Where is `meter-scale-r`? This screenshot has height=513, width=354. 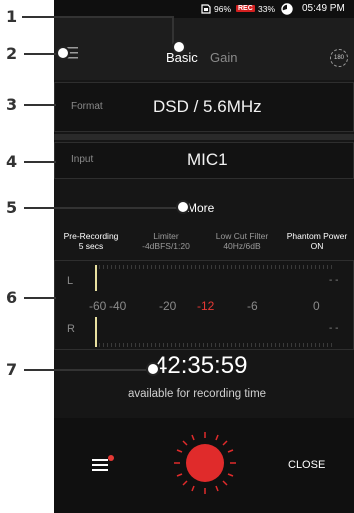 meter-scale-r is located at coordinates (217, 345).